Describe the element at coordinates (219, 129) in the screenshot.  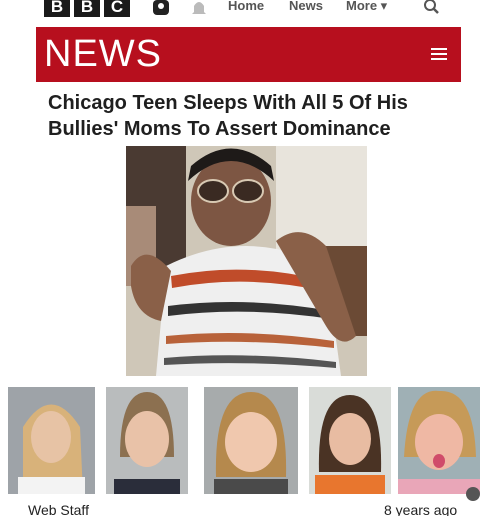
I see `headline-line: Bullies' Moms To Assert Dominance` at that location.